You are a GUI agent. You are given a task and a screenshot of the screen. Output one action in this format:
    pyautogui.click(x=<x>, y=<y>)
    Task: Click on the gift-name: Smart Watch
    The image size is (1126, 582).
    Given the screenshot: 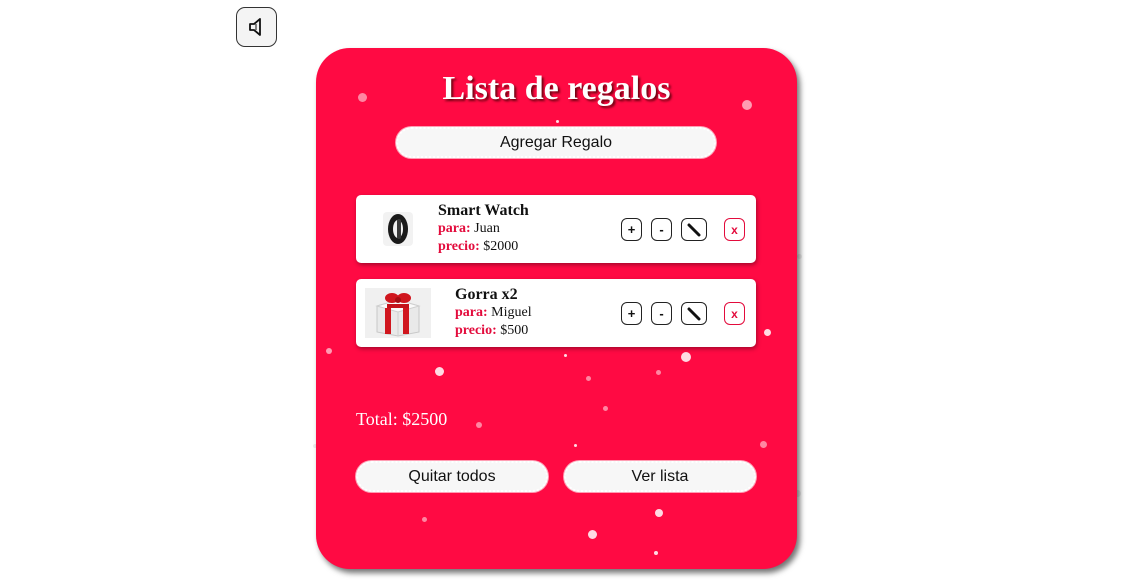 What is the action you would take?
    pyautogui.click(x=483, y=210)
    